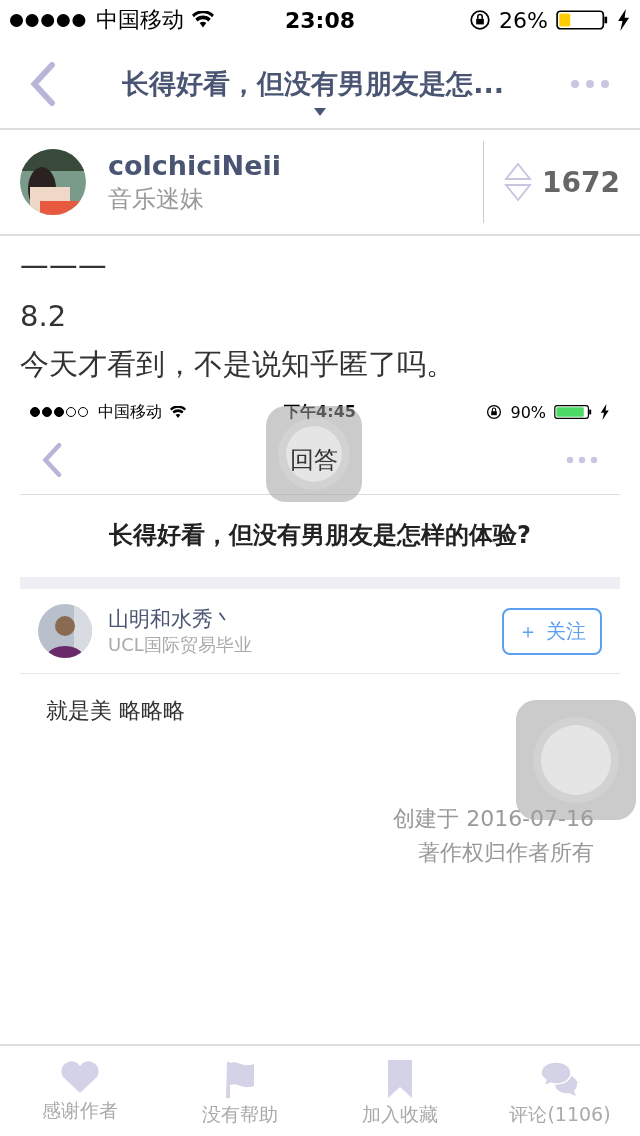  Describe the element at coordinates (296, 165) in the screenshot. I see `author-name: colchiciNeii` at that location.